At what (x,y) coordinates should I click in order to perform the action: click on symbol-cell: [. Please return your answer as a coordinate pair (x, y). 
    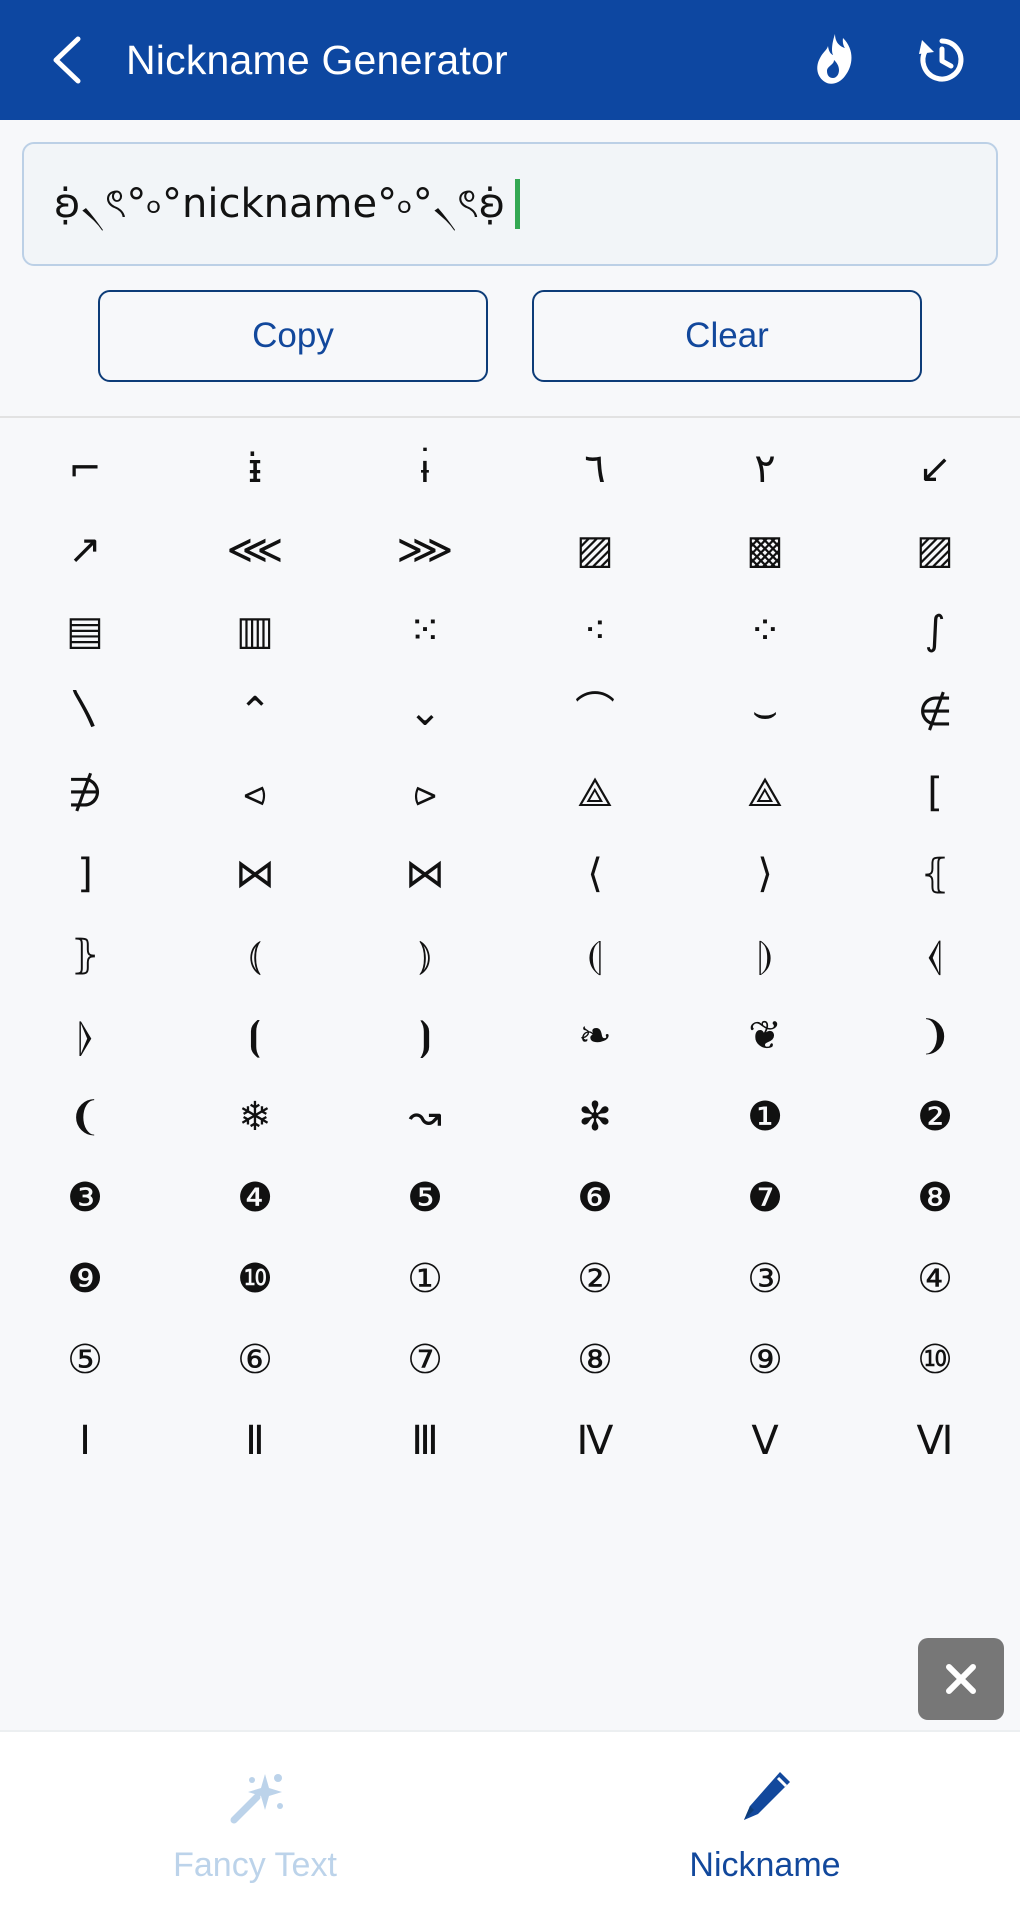
    Looking at the image, I should click on (935, 792).